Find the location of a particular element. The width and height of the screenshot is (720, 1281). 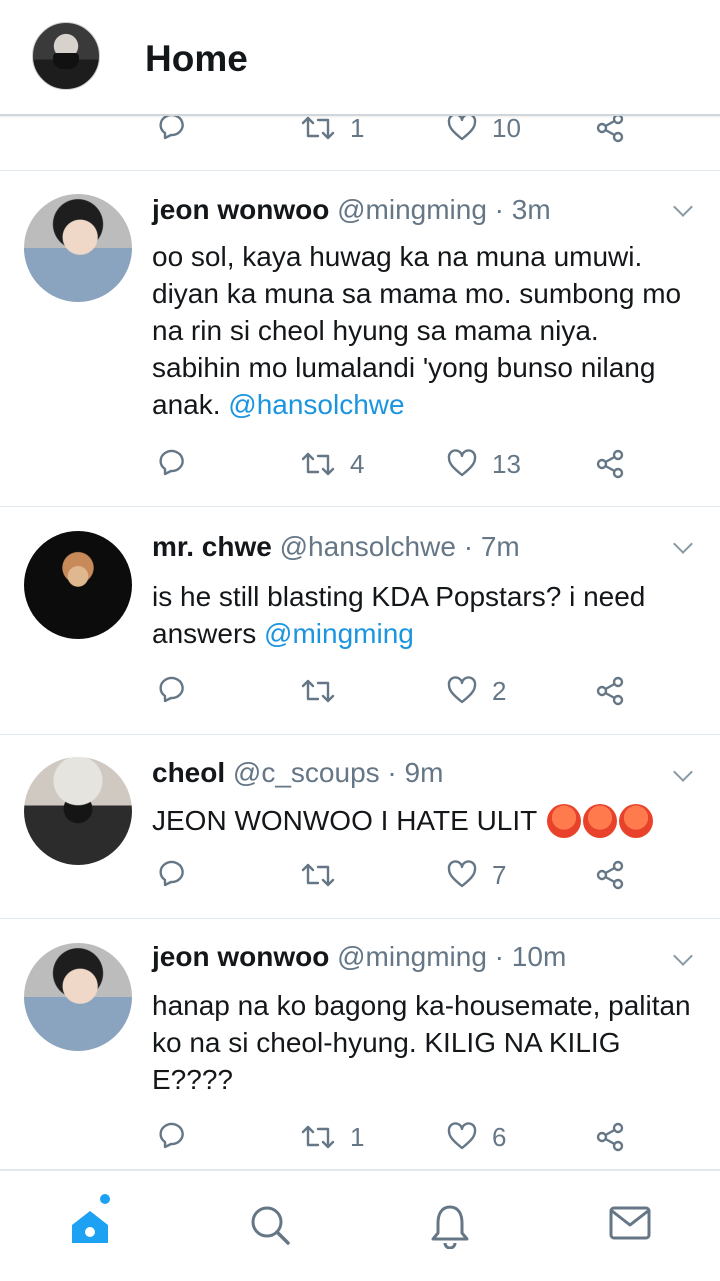

tweet-header: jeon wonwoo @mingming · 10m is located at coordinates (359, 956).